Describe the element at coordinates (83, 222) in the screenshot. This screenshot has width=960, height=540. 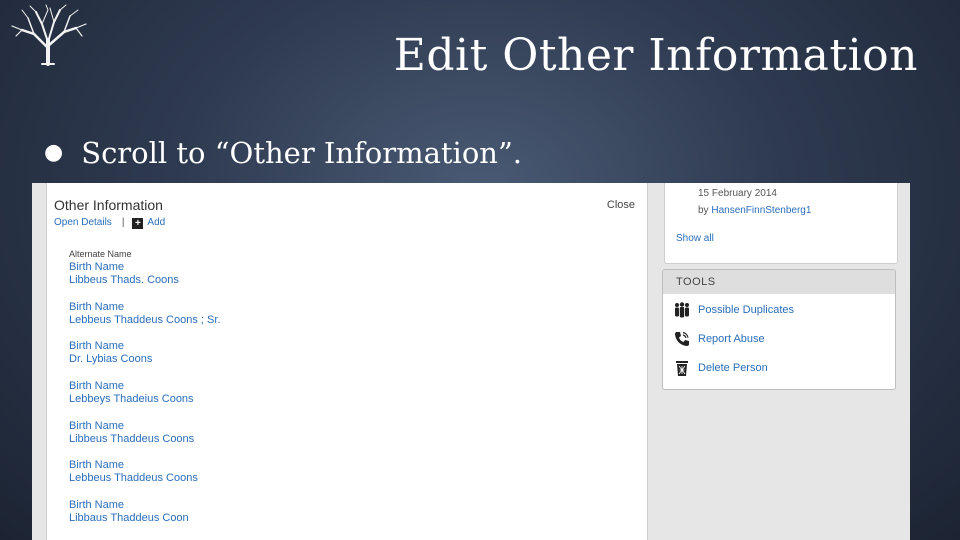
I see `open-details-link: Open Details` at that location.